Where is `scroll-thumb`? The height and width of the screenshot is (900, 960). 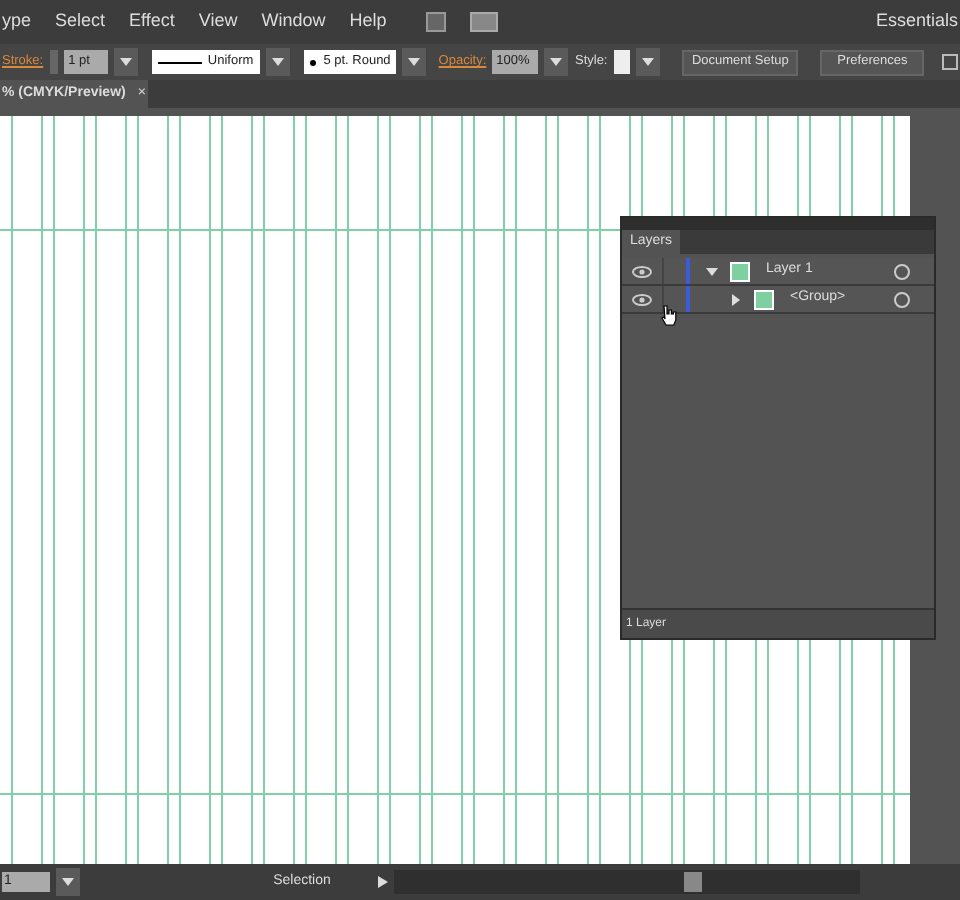 scroll-thumb is located at coordinates (693, 882).